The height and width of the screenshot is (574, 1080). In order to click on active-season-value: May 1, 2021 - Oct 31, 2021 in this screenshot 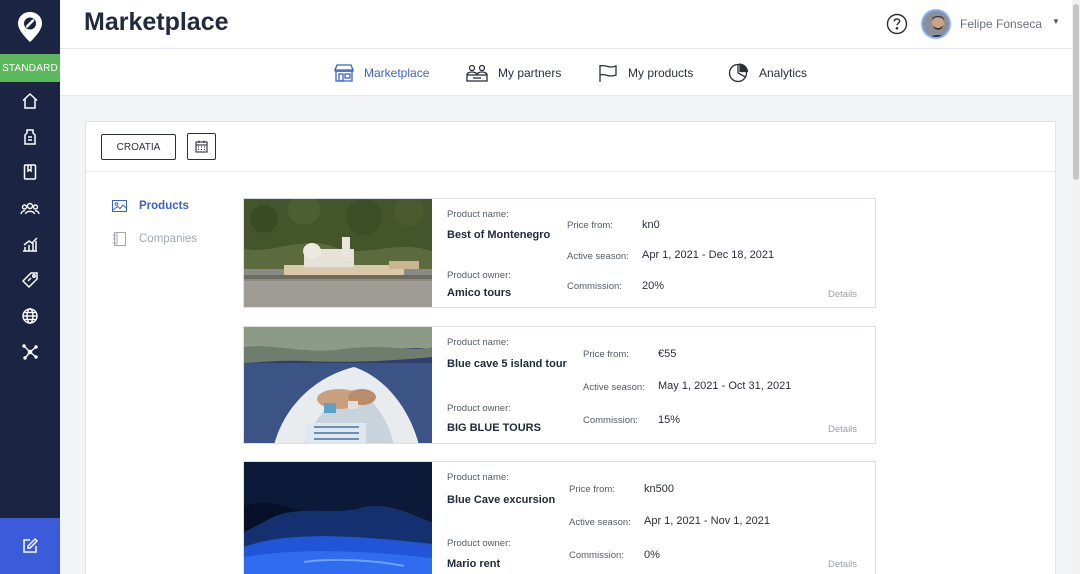, I will do `click(725, 386)`.